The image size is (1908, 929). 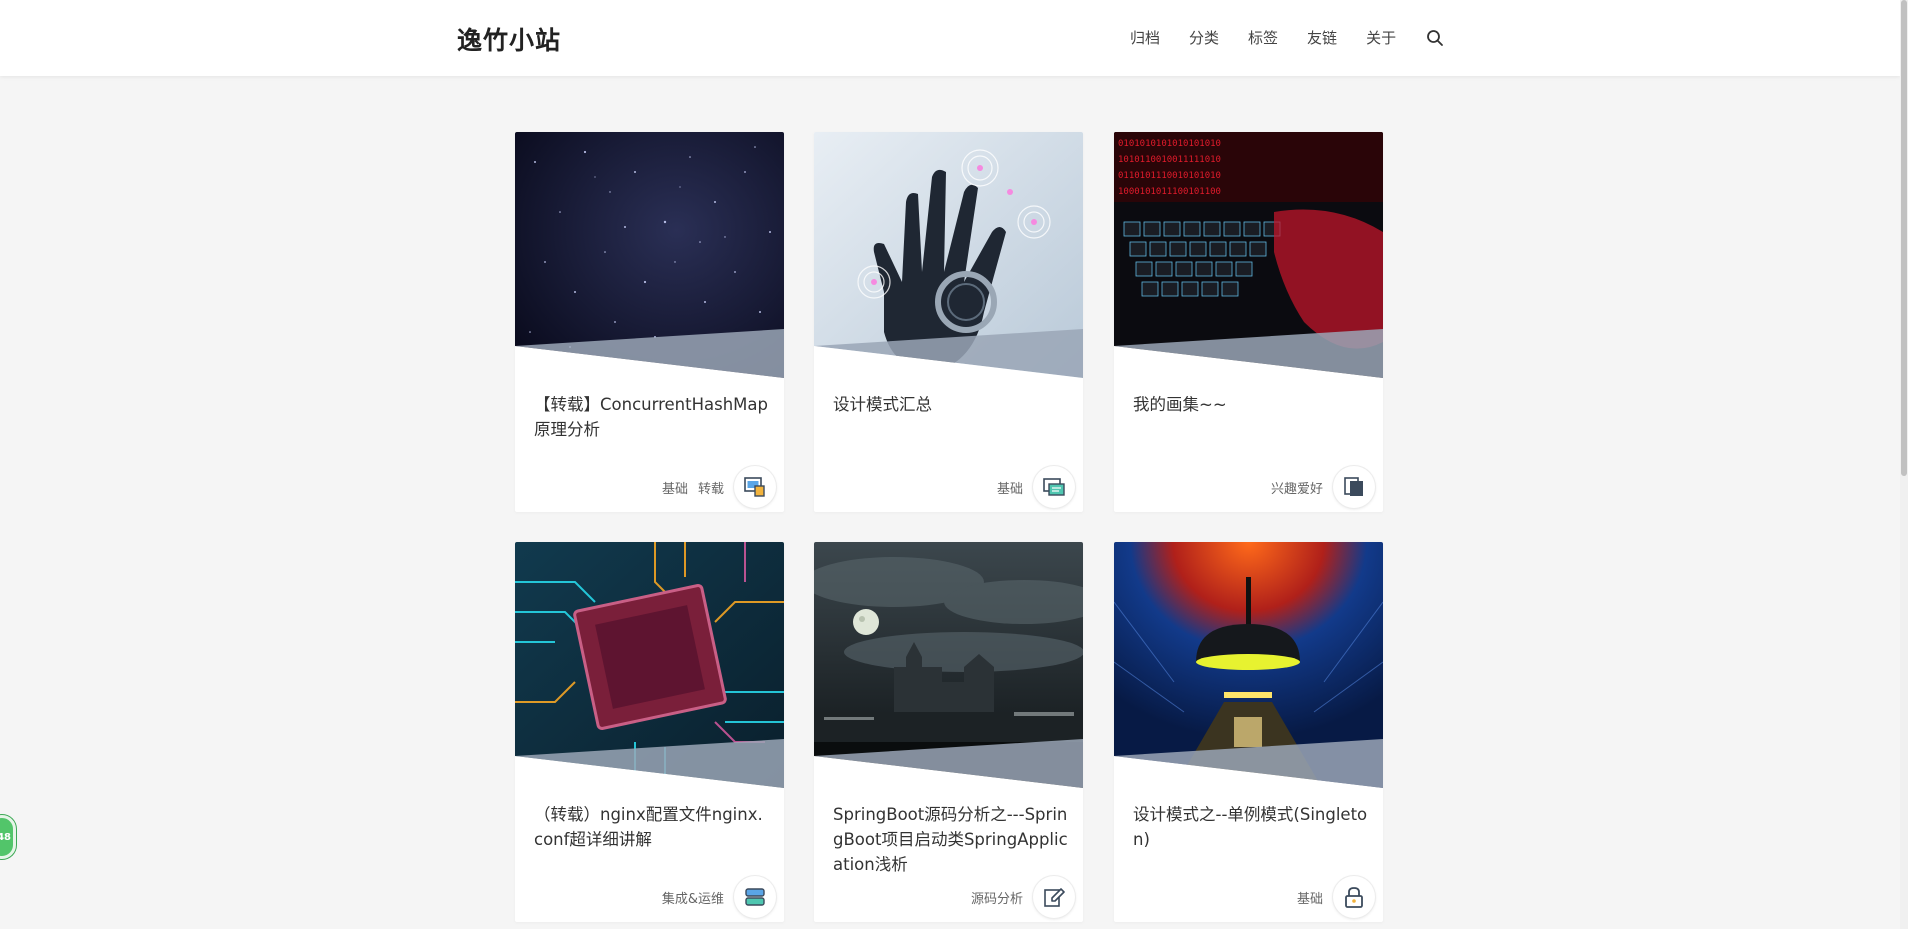 What do you see at coordinates (509, 39) in the screenshot?
I see `site-logo: 逸竹小站` at bounding box center [509, 39].